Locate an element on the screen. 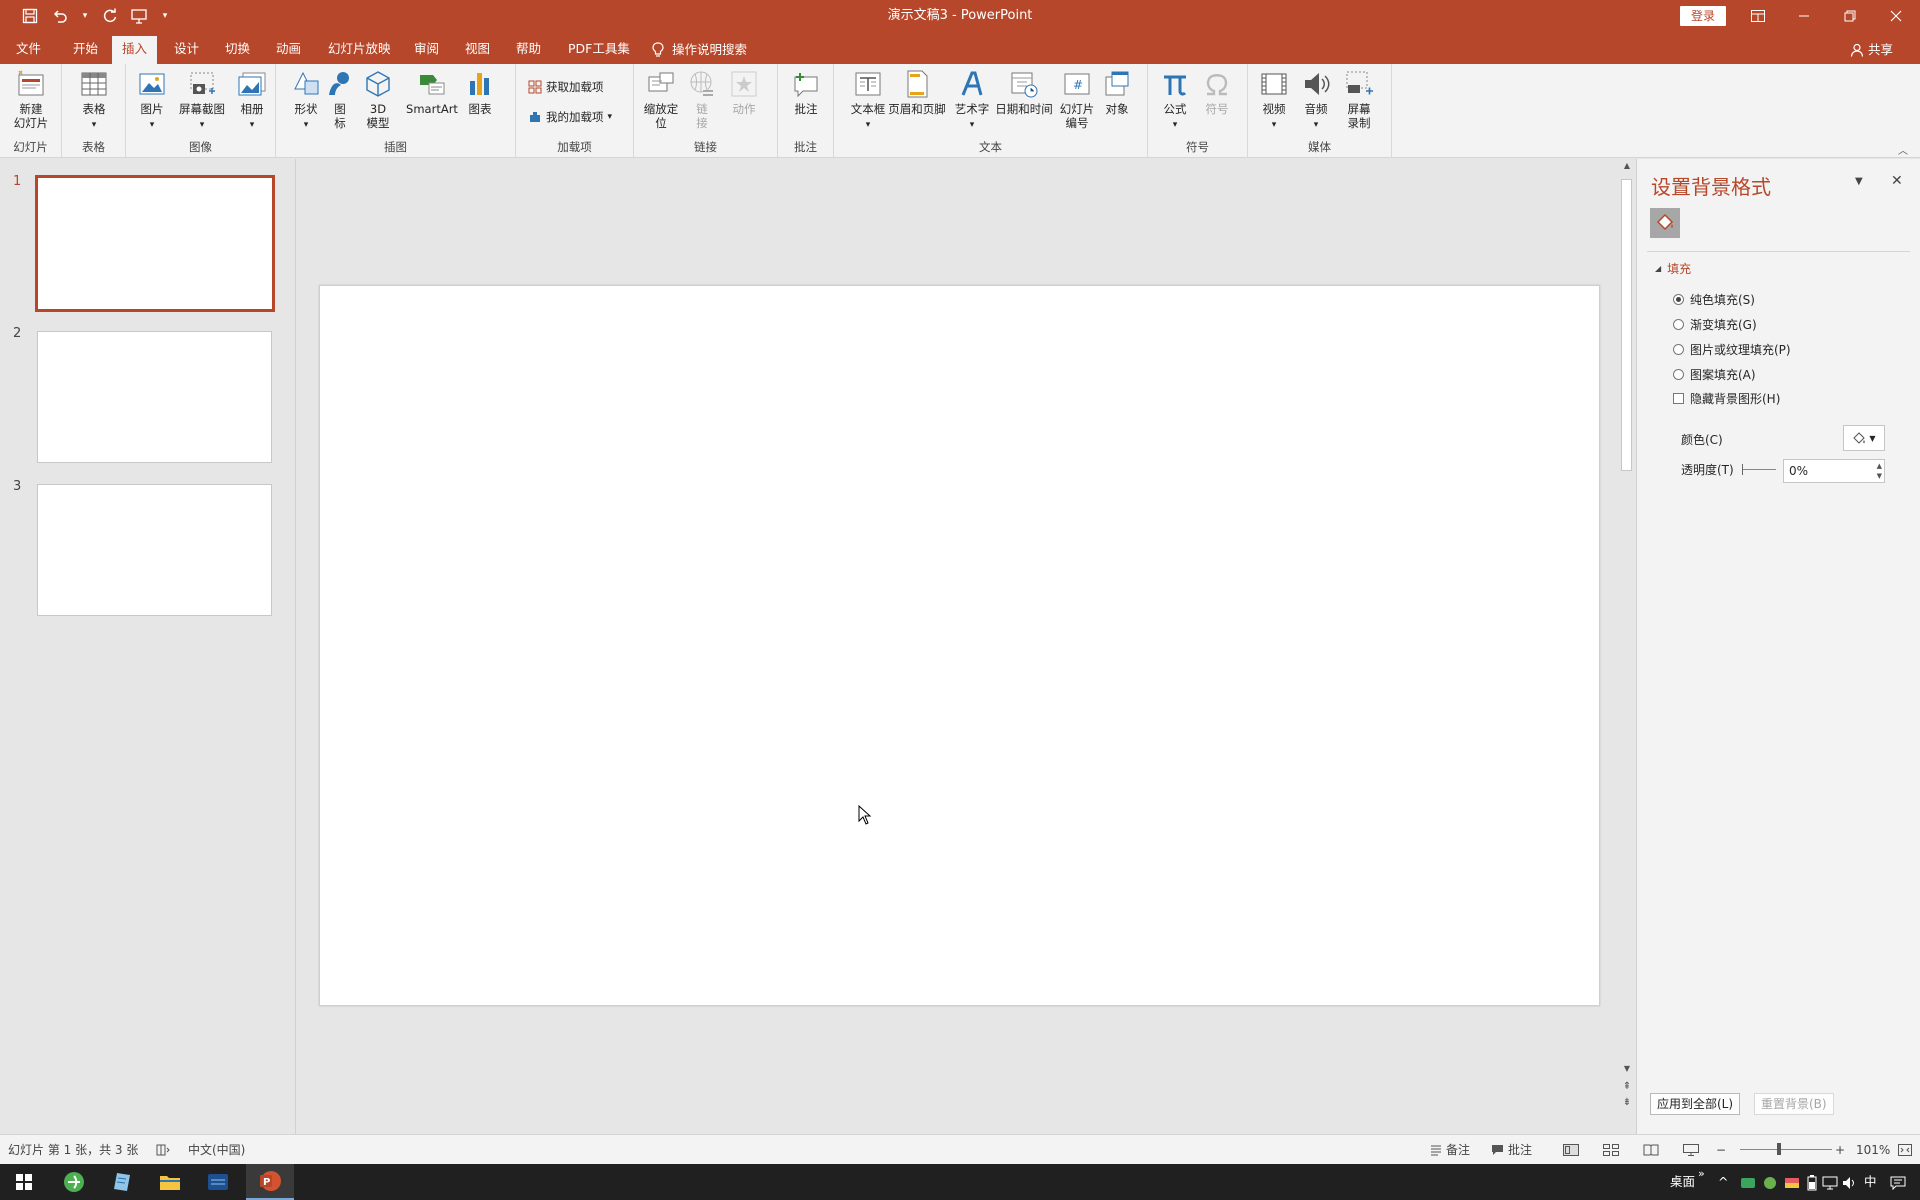 Image resolution: width=1920 pixels, height=1200 pixels. volume-icon is located at coordinates (1850, 1182).